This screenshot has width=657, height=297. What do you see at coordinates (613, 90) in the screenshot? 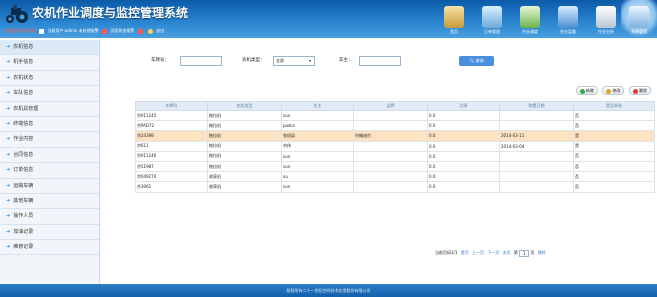
I see `edit-button: 修改` at bounding box center [613, 90].